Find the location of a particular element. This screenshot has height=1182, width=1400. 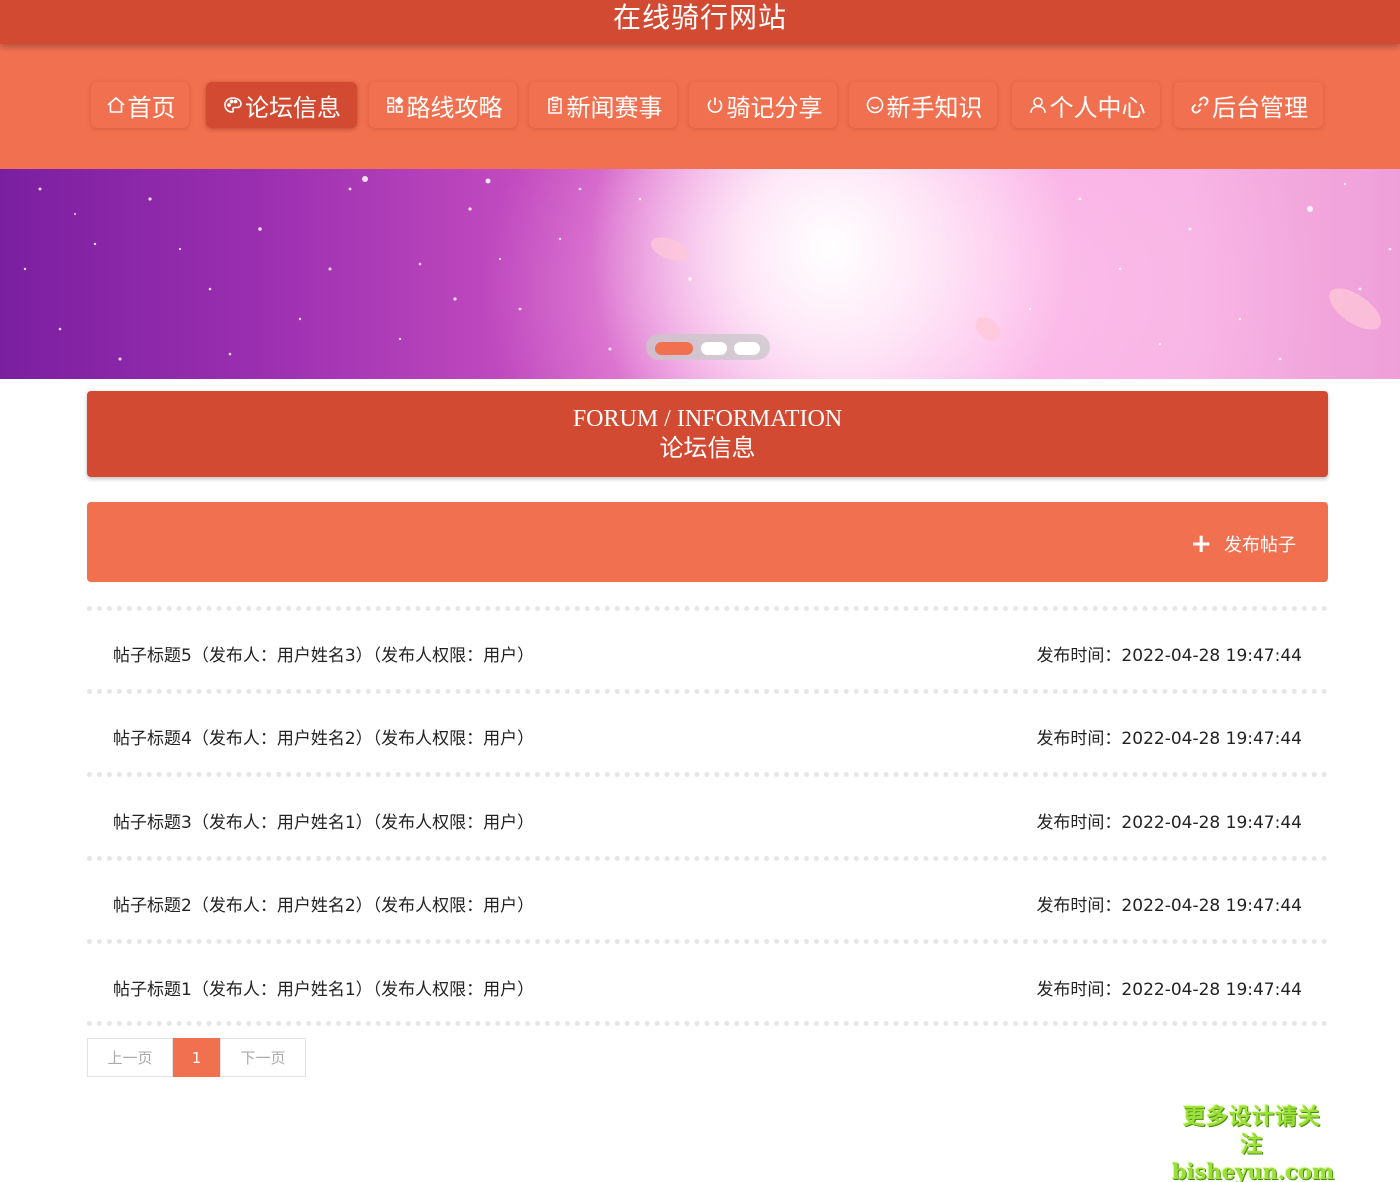

pagination: 上一页 1 下一页 is located at coordinates (196, 1057).